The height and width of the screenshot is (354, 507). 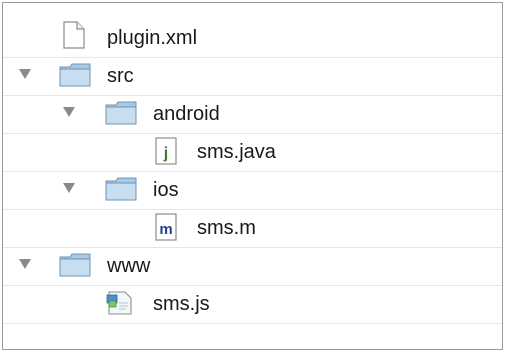 I want to click on svg-text: m, so click(x=165, y=229).